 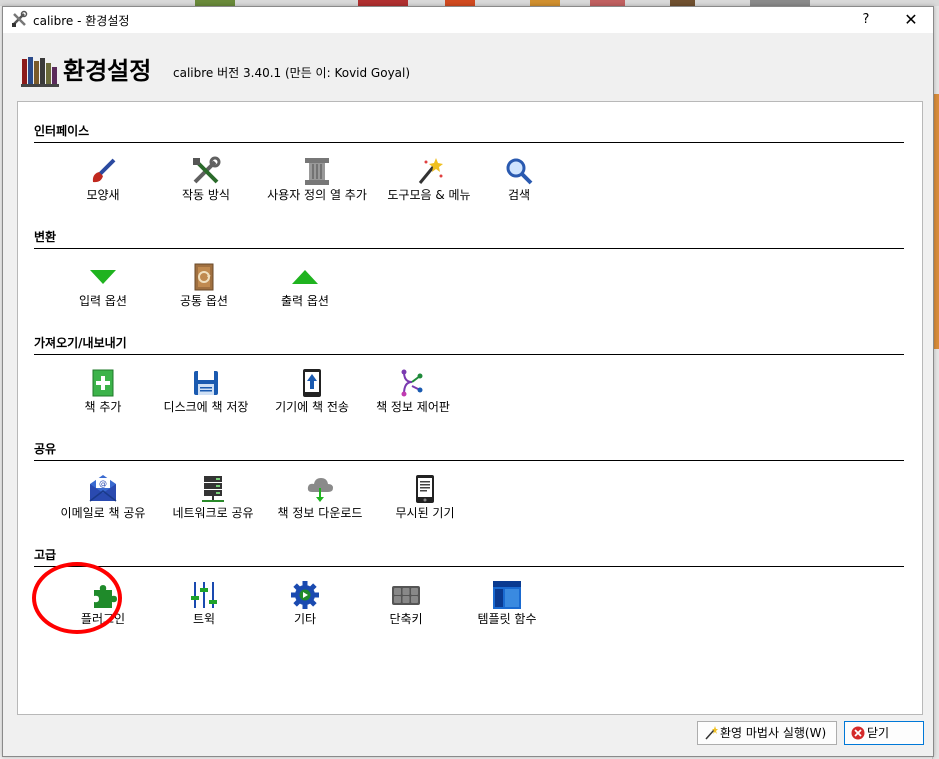 What do you see at coordinates (206, 396) in the screenshot?
I see `pref-saving-books-to-disk: 디스크에 책 저장` at bounding box center [206, 396].